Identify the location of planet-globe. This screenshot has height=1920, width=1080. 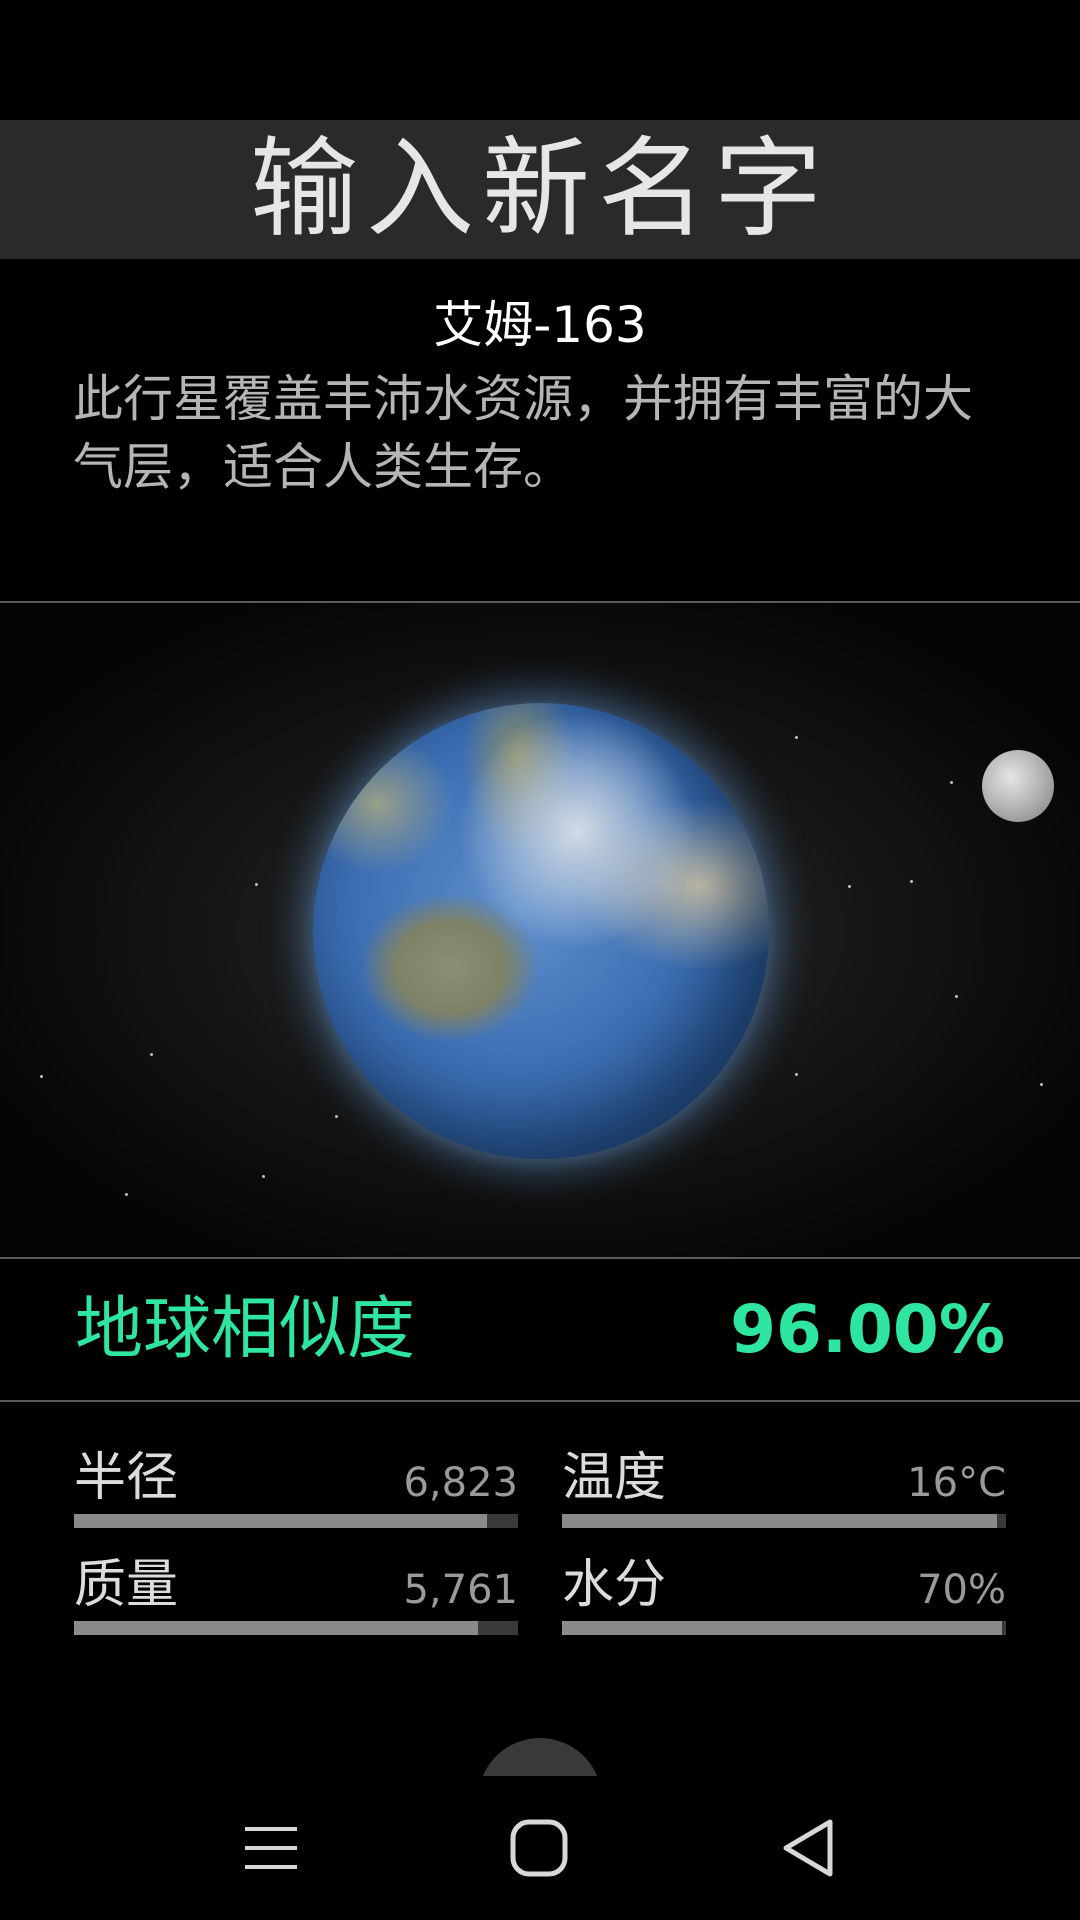
(541, 931).